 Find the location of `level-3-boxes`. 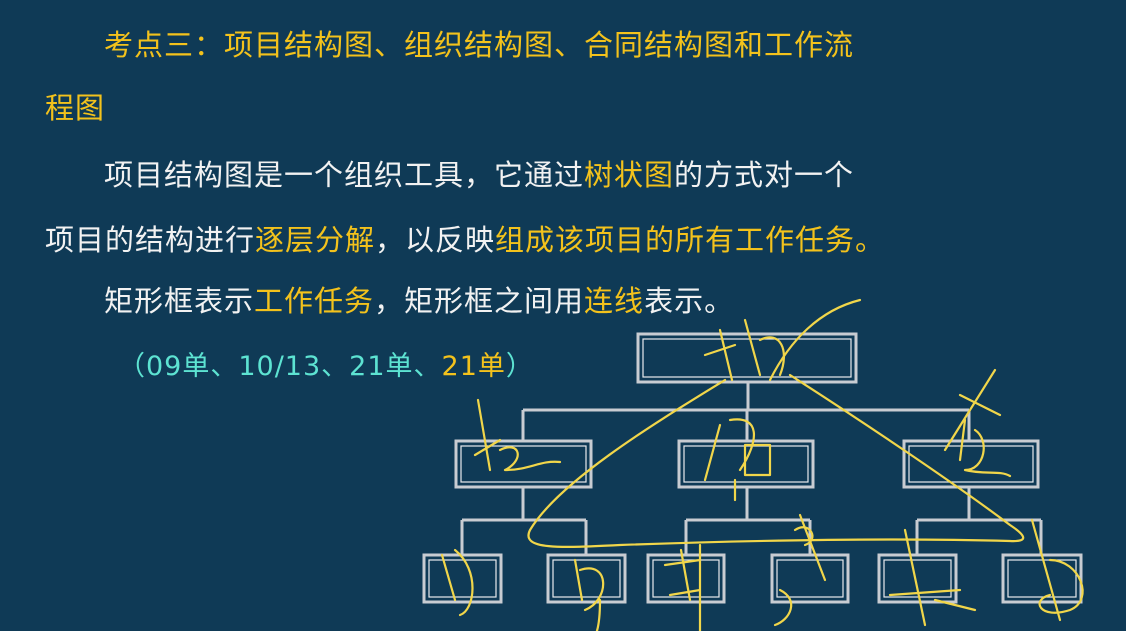

level-3-boxes is located at coordinates (752, 578).